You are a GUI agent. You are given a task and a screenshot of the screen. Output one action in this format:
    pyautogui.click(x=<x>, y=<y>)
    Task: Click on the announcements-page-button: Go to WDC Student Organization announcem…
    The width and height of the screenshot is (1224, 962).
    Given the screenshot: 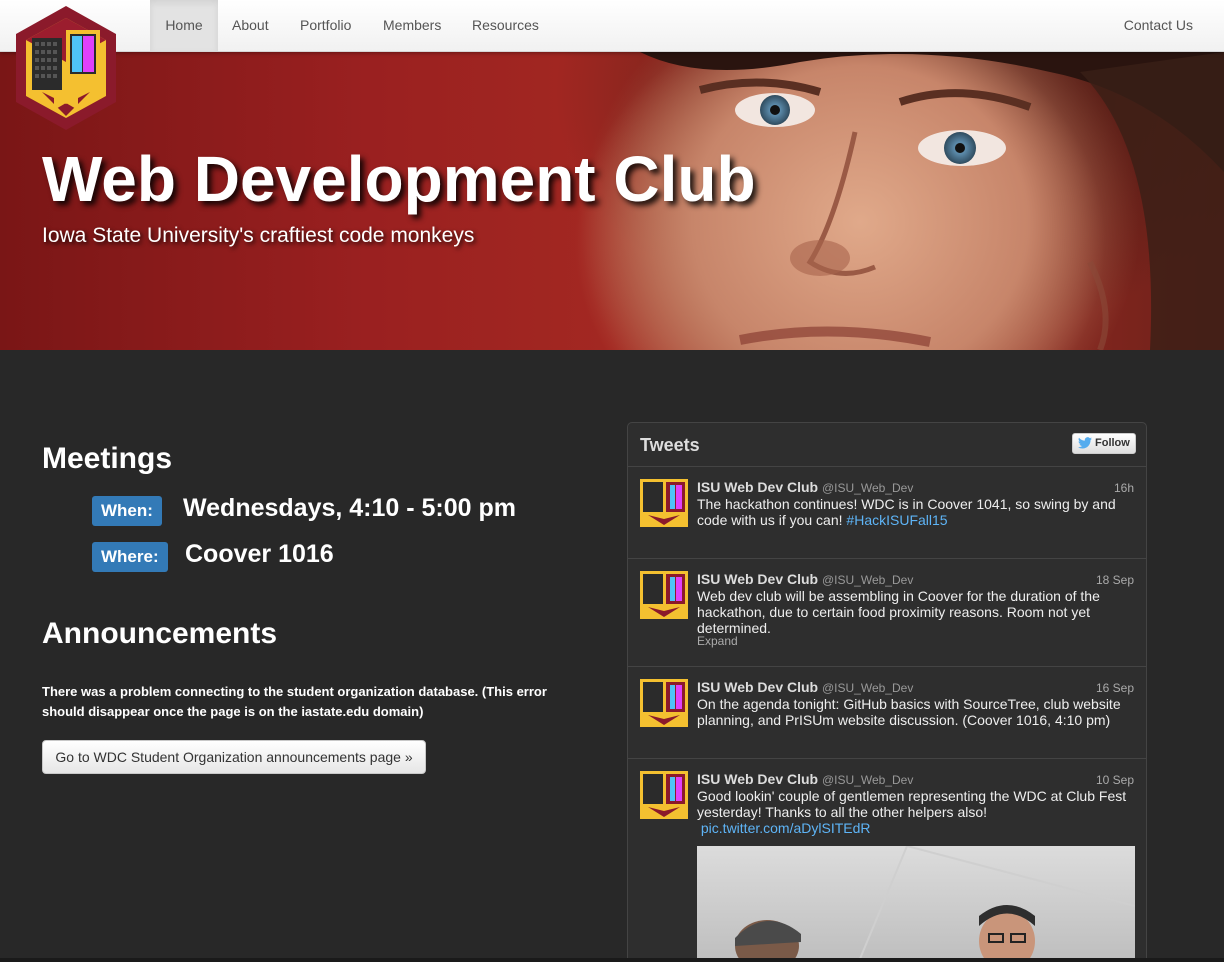 What is the action you would take?
    pyautogui.click(x=234, y=757)
    